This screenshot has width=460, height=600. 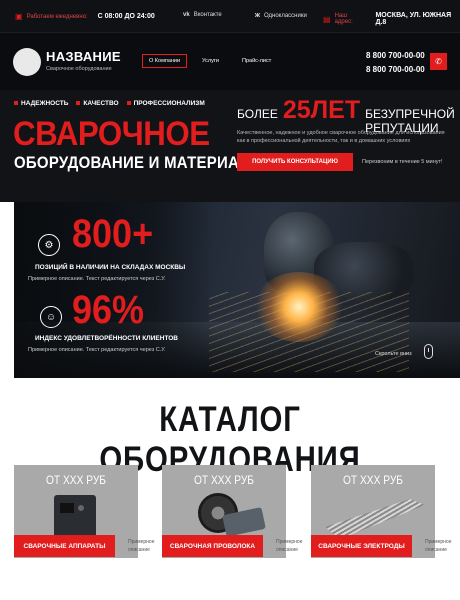 What do you see at coordinates (413, 19) in the screenshot?
I see `address-value: МОСКВА, УЛ. ЮЖНАЯ Д.8` at bounding box center [413, 19].